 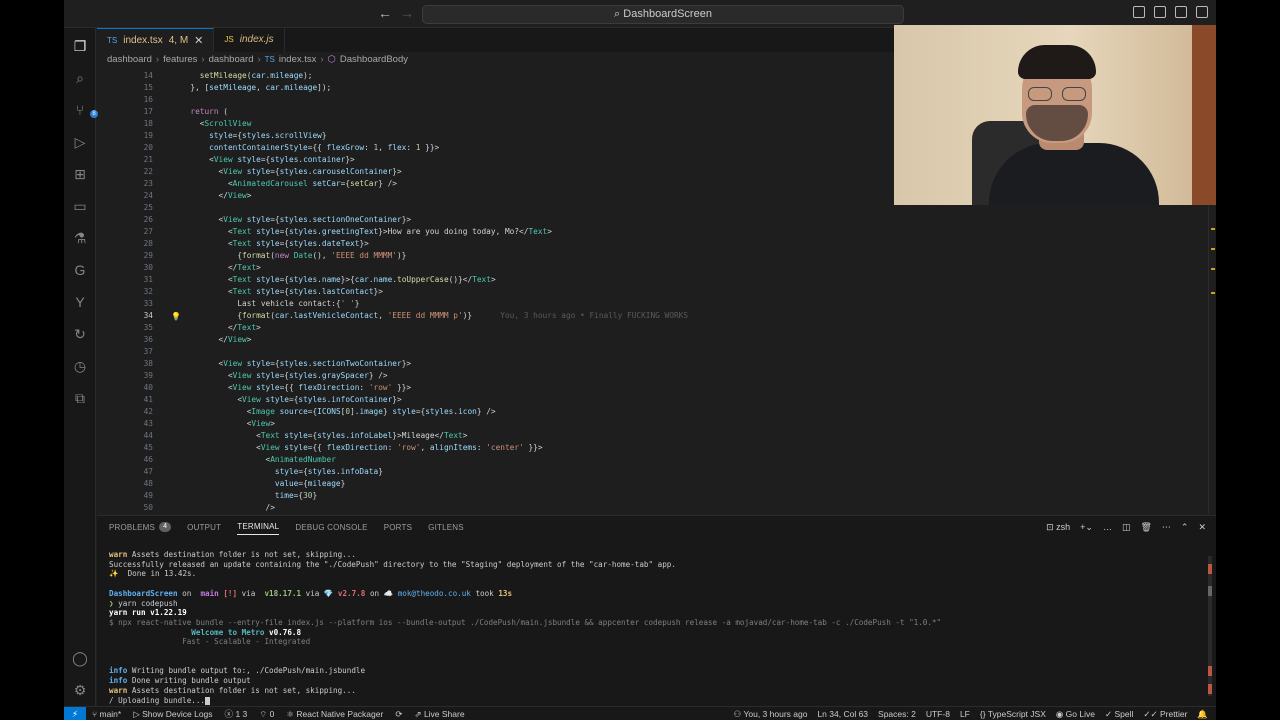 What do you see at coordinates (80, 658) in the screenshot?
I see `account-icon: ◯` at bounding box center [80, 658].